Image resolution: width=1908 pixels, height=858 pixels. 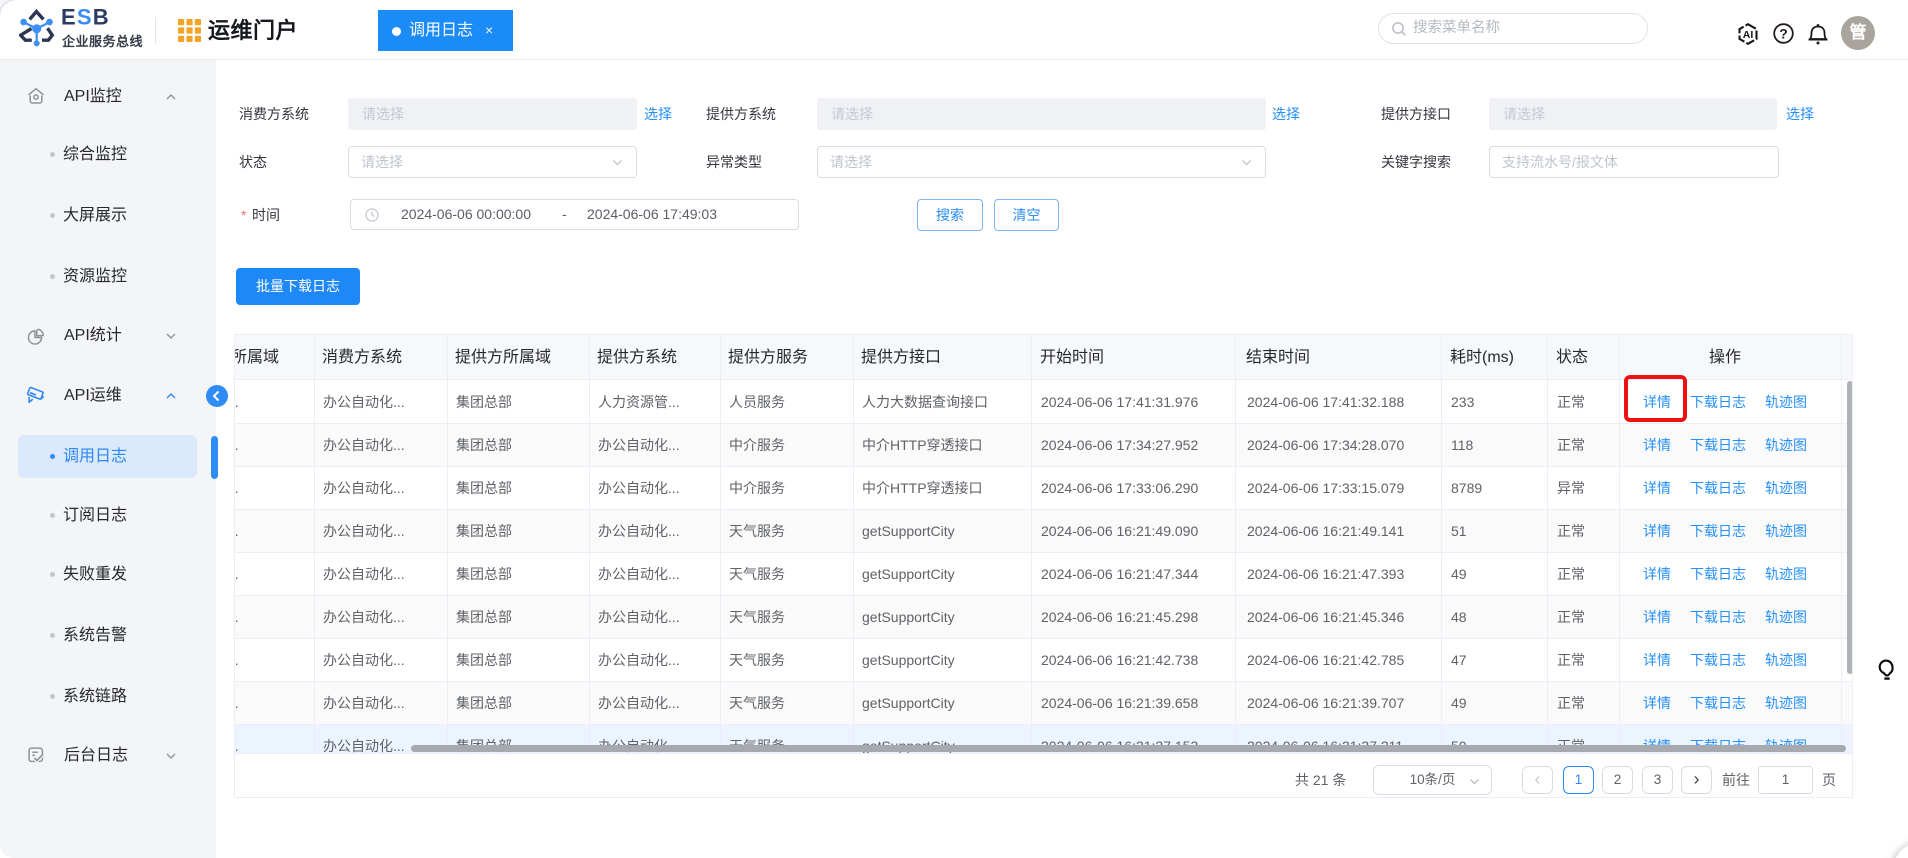 What do you see at coordinates (85, 17) in the screenshot?
I see `svg-text: ESB` at bounding box center [85, 17].